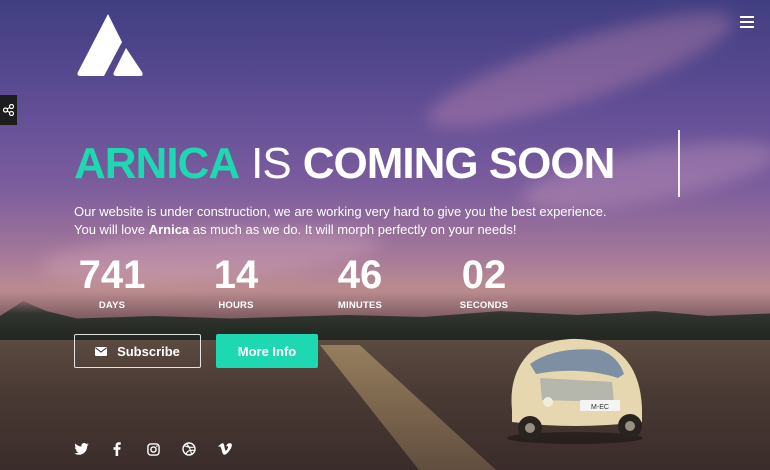  I want to click on more-info-label: More Info, so click(267, 351).